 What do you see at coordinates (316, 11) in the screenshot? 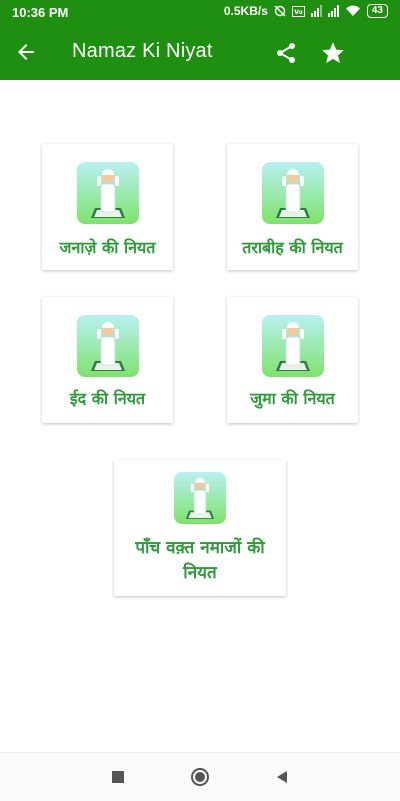
I see `signal-1-icon` at bounding box center [316, 11].